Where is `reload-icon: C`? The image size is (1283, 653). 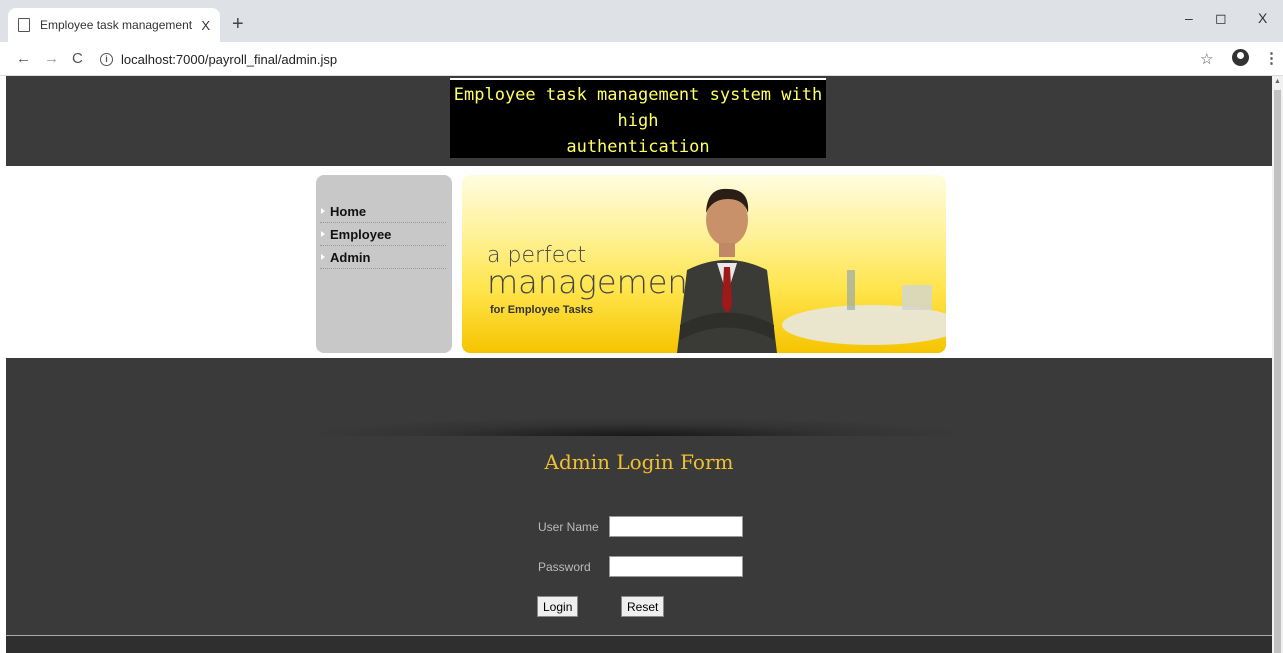 reload-icon: C is located at coordinates (77, 58).